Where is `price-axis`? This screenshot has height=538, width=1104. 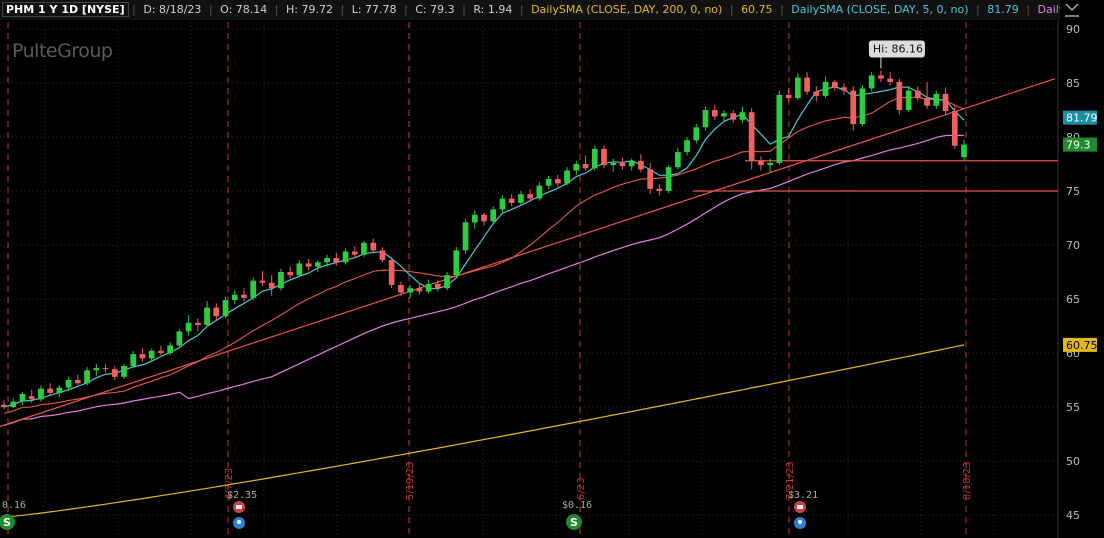
price-axis is located at coordinates (1081, 279).